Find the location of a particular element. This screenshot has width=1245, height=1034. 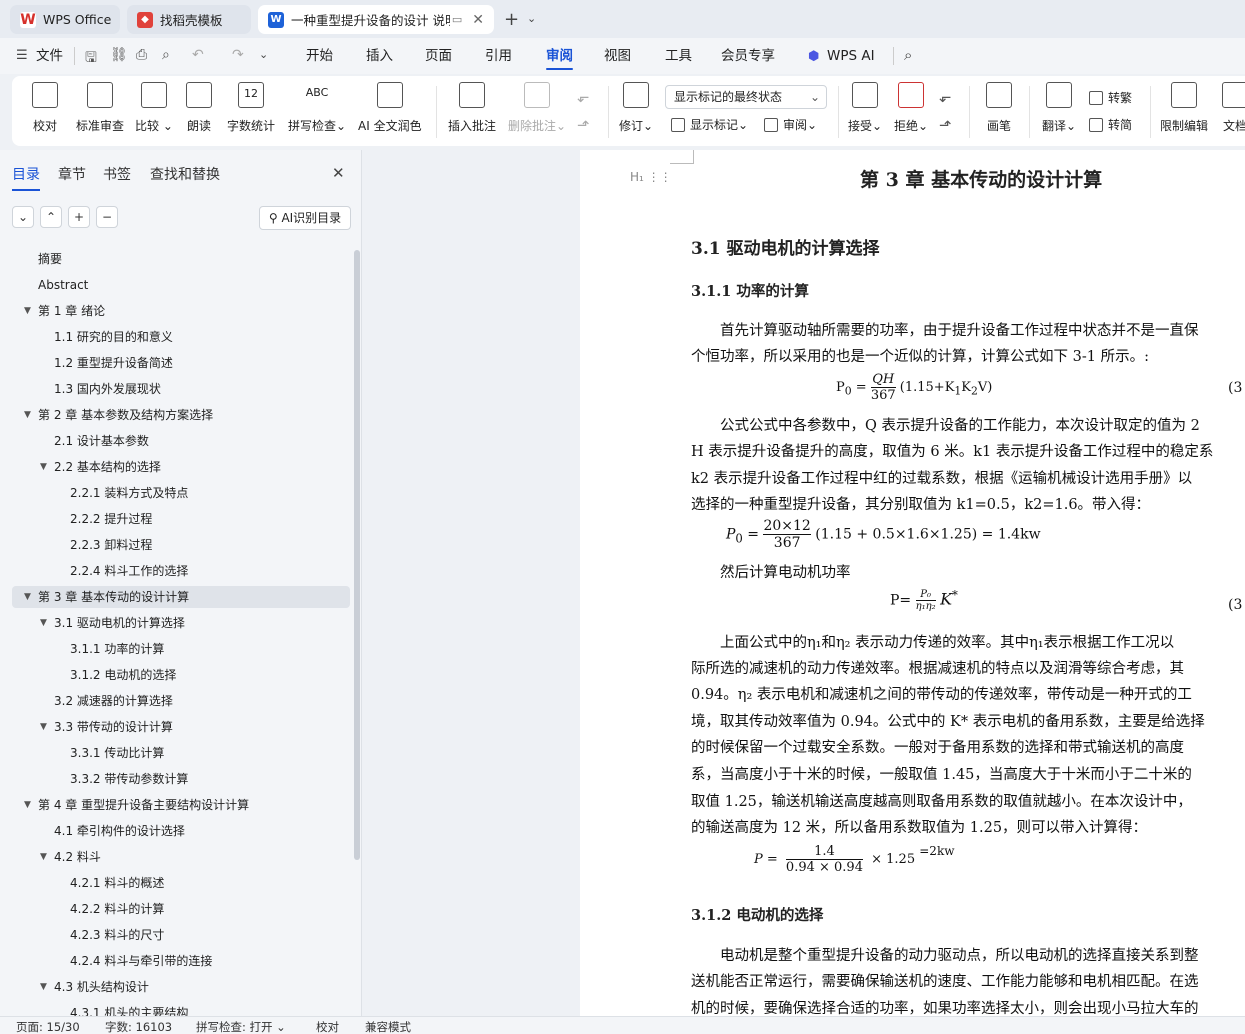

menu-page: 页面 is located at coordinates (438, 56).